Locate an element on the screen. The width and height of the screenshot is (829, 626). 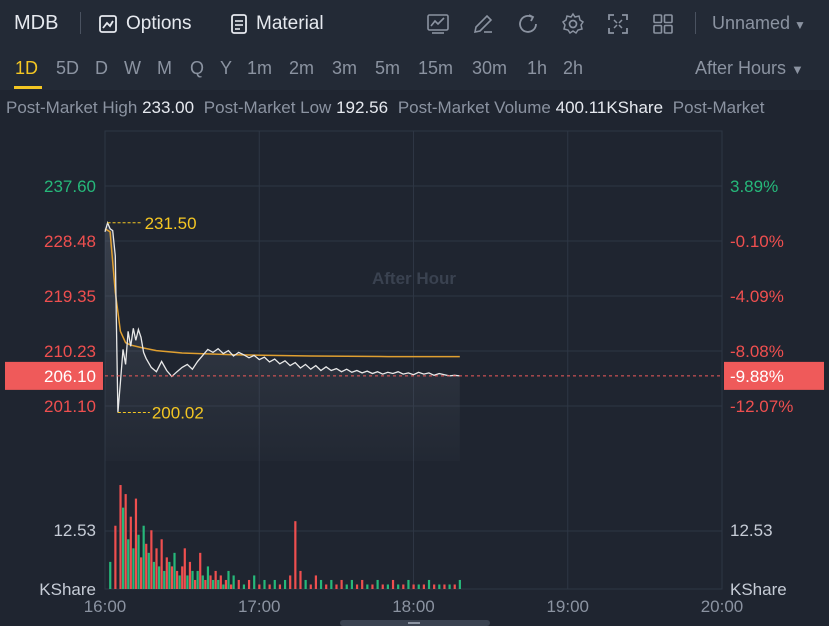
scroll-grip-icon is located at coordinates (414, 623).